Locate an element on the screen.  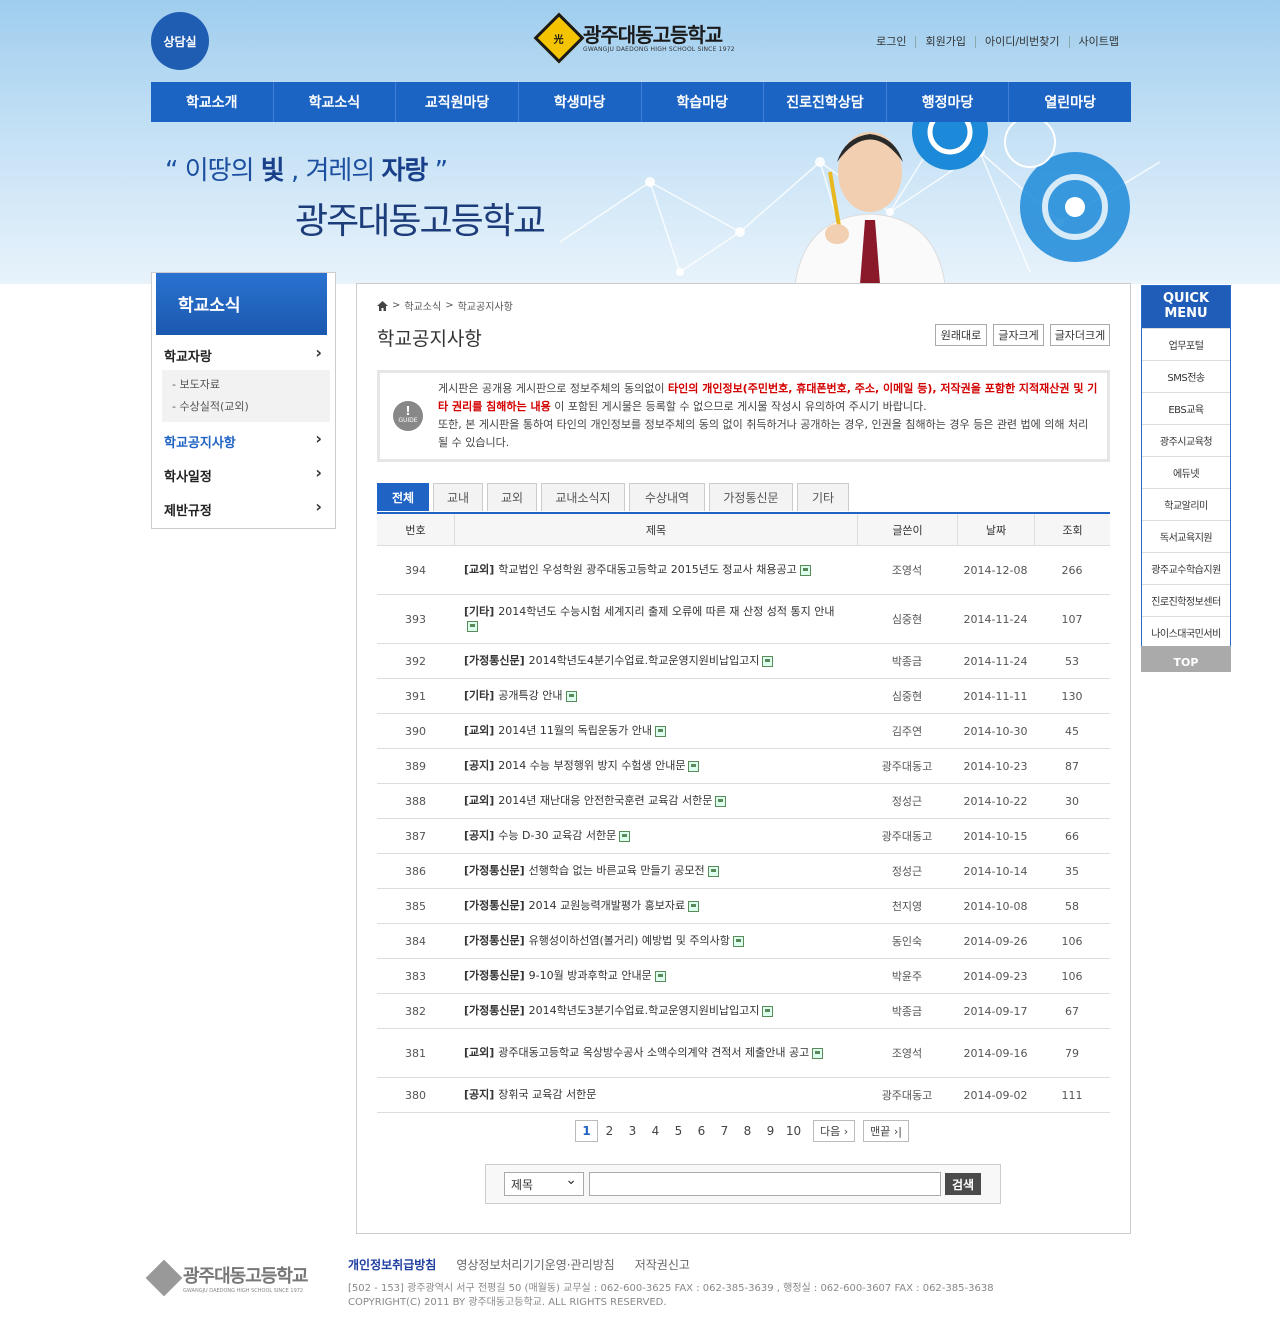
row-title-text: 유행성이하선염(볼거리) 예방법 및 주의사항 is located at coordinates (629, 940).